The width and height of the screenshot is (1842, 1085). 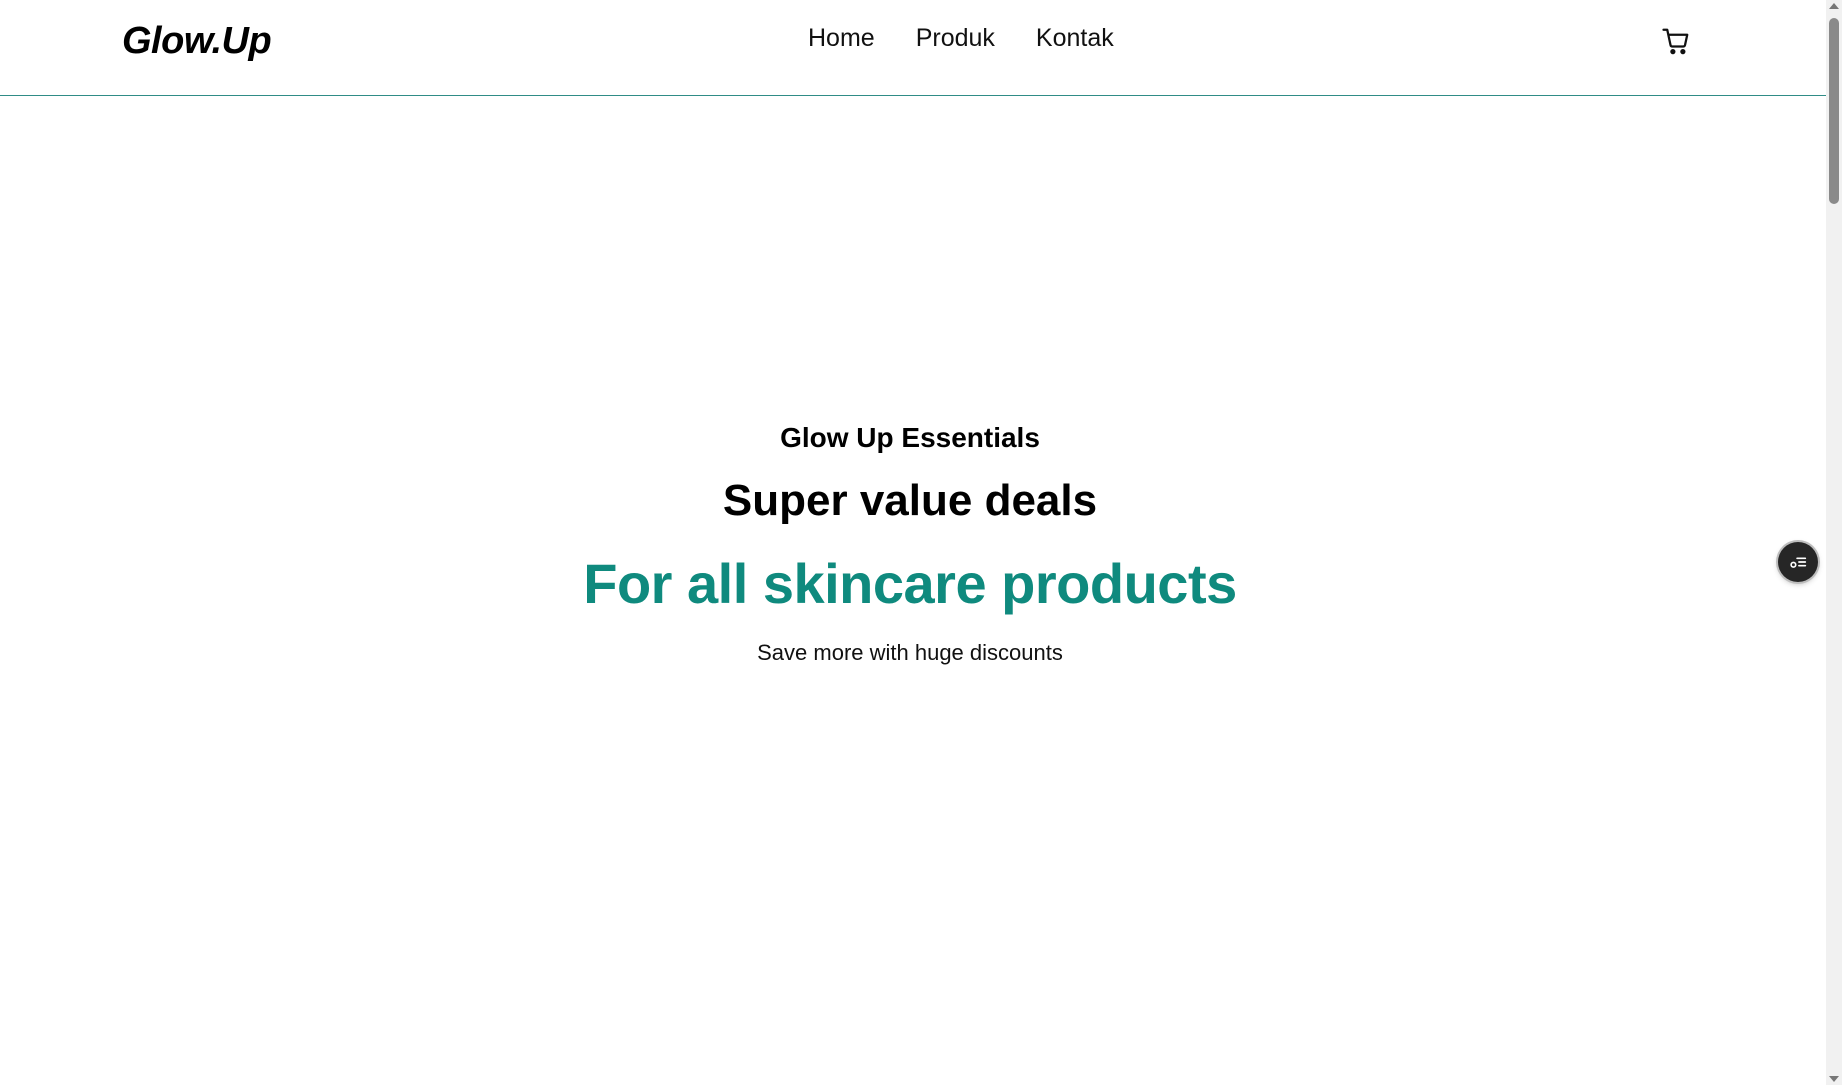 I want to click on hero-eyebrow: Glow Up Essentials, so click(x=910, y=437).